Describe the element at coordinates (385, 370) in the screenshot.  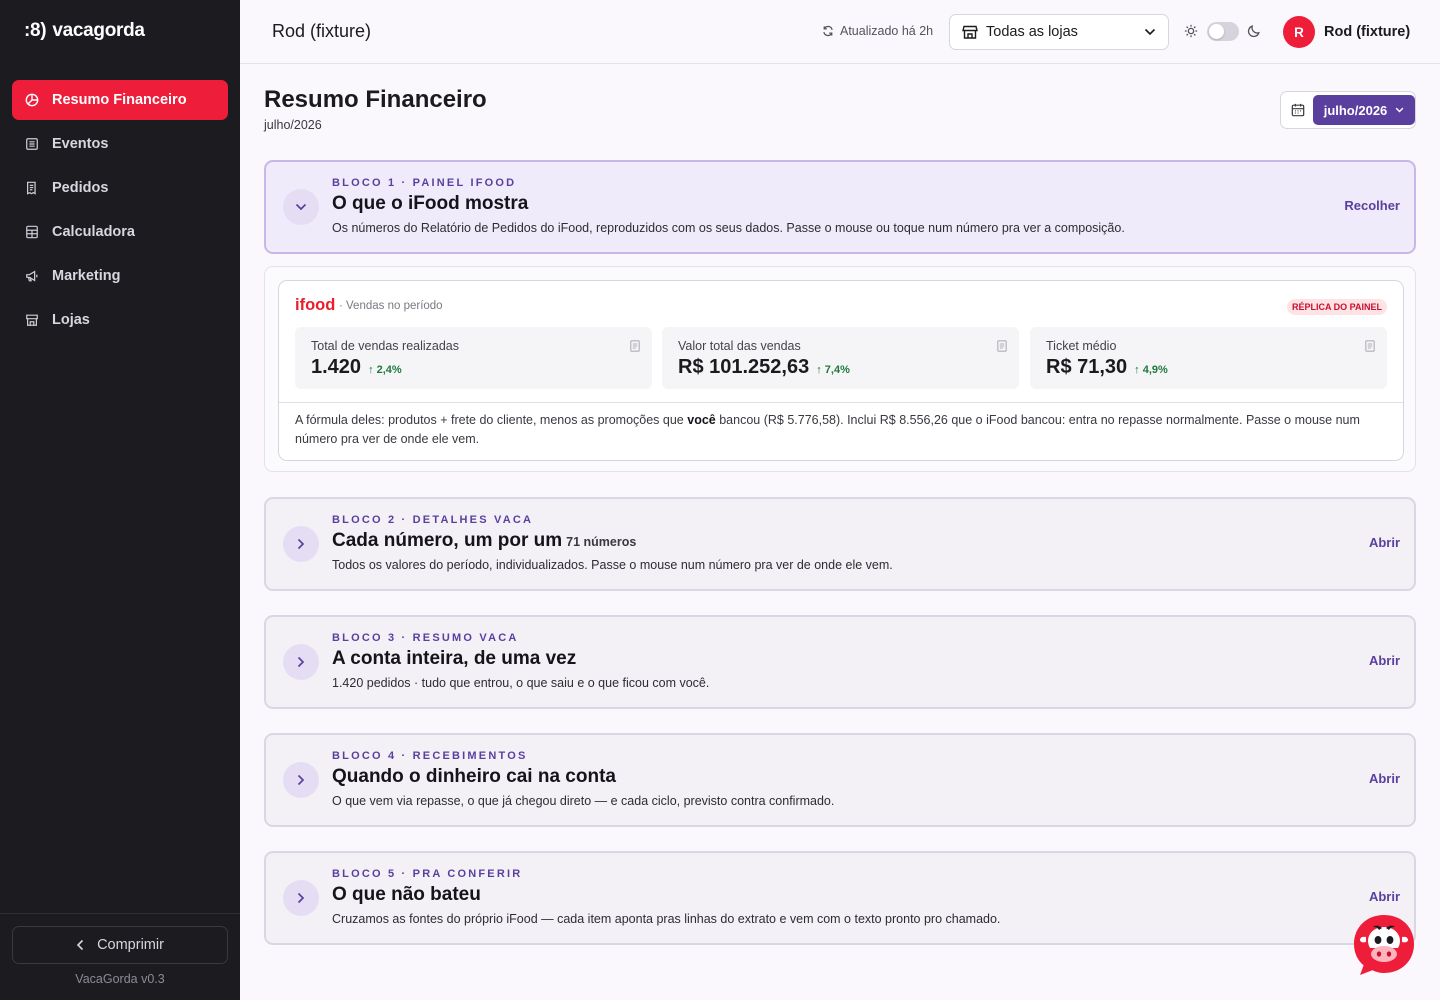
I see `metric-delta: ↑ 2,4%` at that location.